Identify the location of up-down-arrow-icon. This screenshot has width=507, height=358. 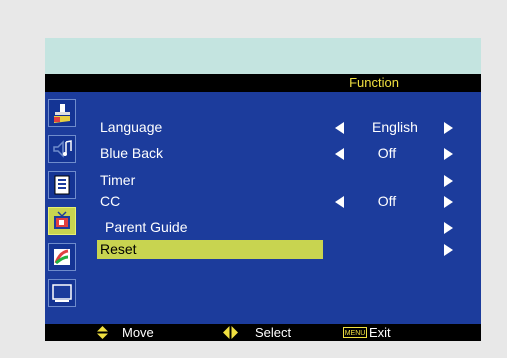
(102, 332).